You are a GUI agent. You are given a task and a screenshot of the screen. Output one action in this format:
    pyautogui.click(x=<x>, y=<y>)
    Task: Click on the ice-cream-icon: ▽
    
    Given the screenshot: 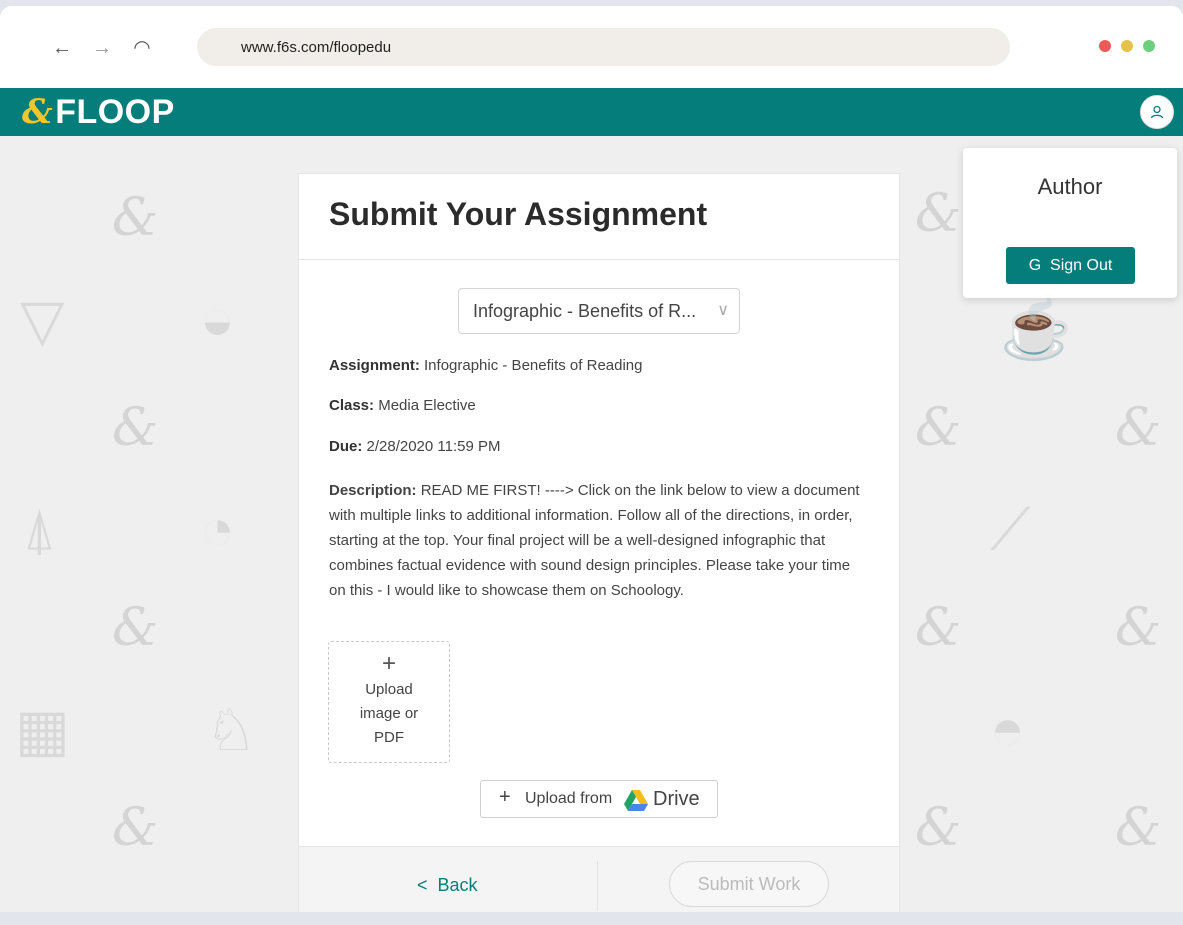 What is the action you would take?
    pyautogui.click(x=42, y=320)
    